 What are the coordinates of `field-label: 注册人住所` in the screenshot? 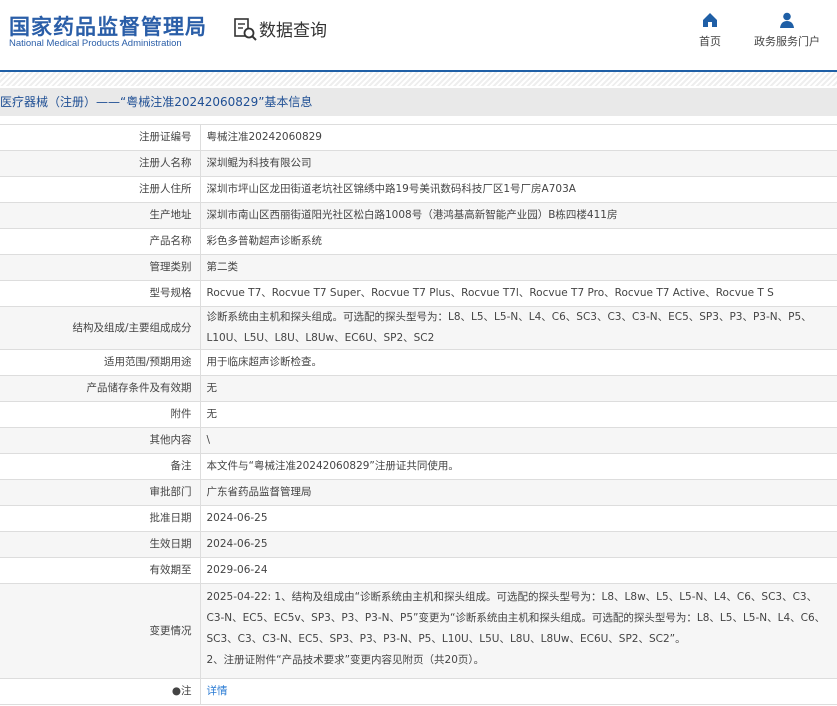 It's located at (100, 189).